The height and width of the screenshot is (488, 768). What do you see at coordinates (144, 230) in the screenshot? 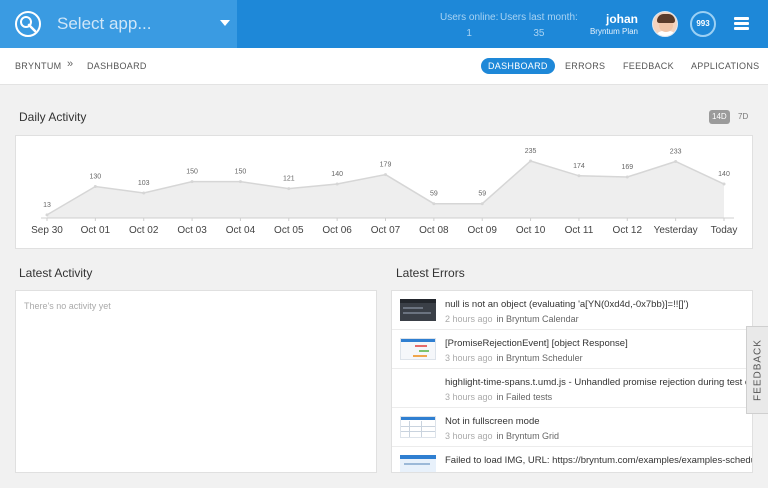
I see `x-tick-label: Oct 02` at bounding box center [144, 230].